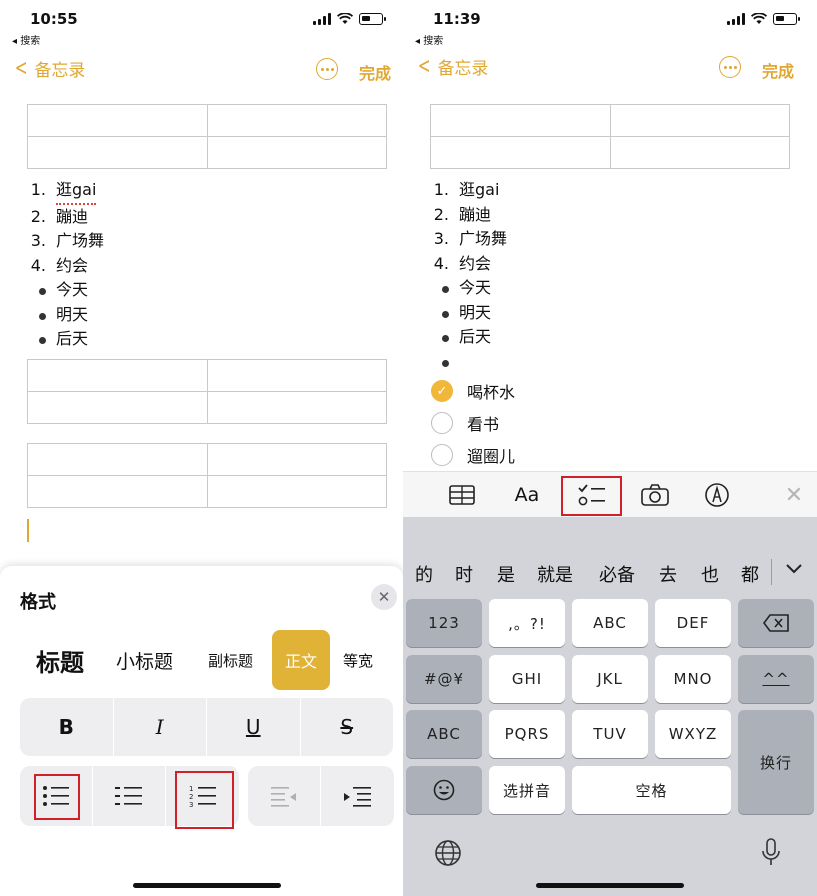  I want to click on text-style-buttons: B I U S, so click(206, 727).